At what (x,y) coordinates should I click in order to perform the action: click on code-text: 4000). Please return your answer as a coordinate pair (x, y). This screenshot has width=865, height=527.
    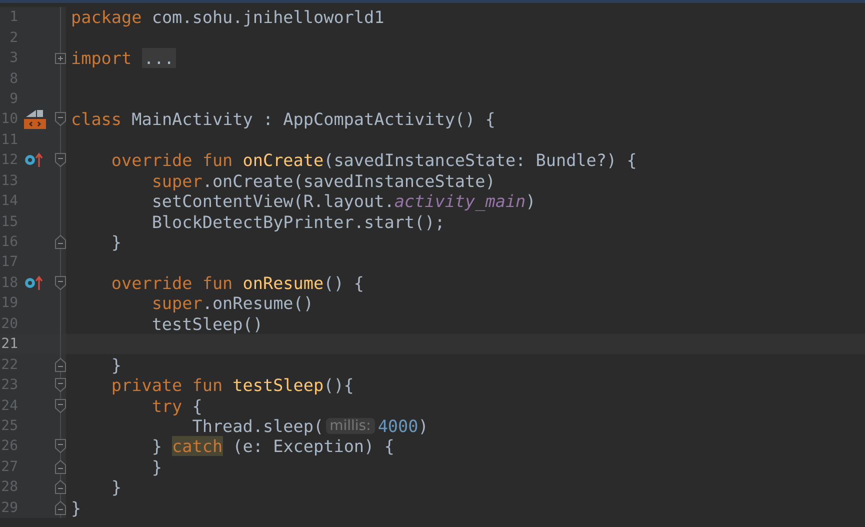
    Looking at the image, I should click on (403, 426).